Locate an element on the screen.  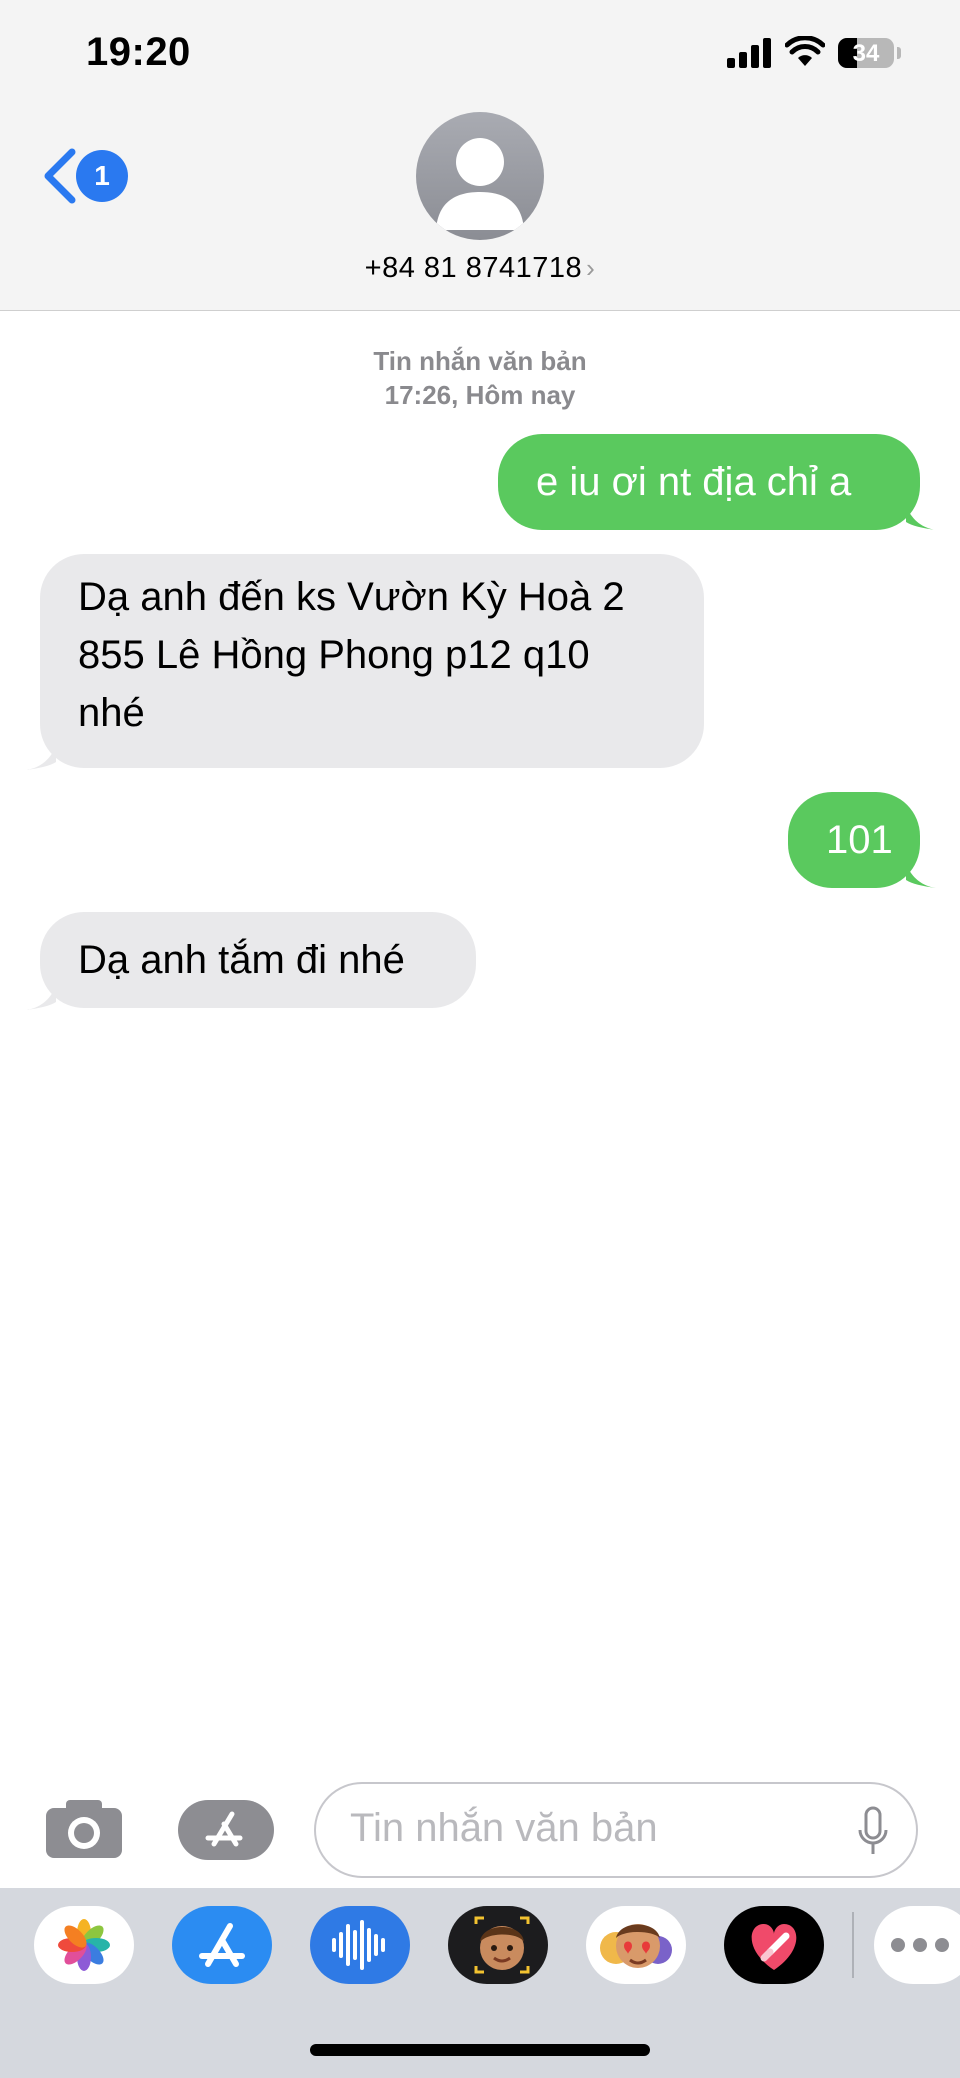
message-line: Dạ anh đến ks Vườn Kỳ Hoà 2 is located at coordinates (351, 597).